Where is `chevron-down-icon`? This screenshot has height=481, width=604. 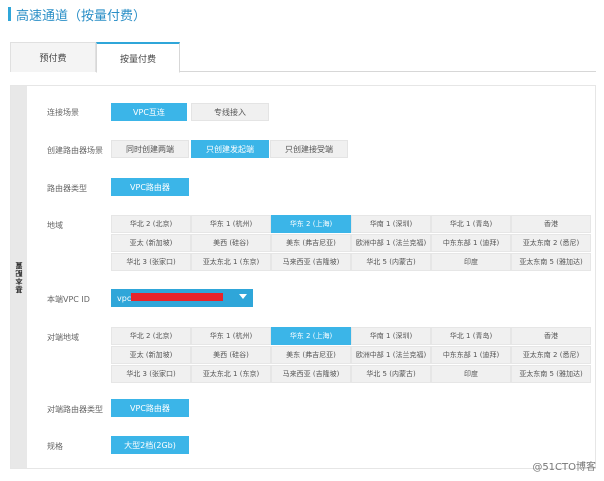
chevron-down-icon is located at coordinates (243, 296).